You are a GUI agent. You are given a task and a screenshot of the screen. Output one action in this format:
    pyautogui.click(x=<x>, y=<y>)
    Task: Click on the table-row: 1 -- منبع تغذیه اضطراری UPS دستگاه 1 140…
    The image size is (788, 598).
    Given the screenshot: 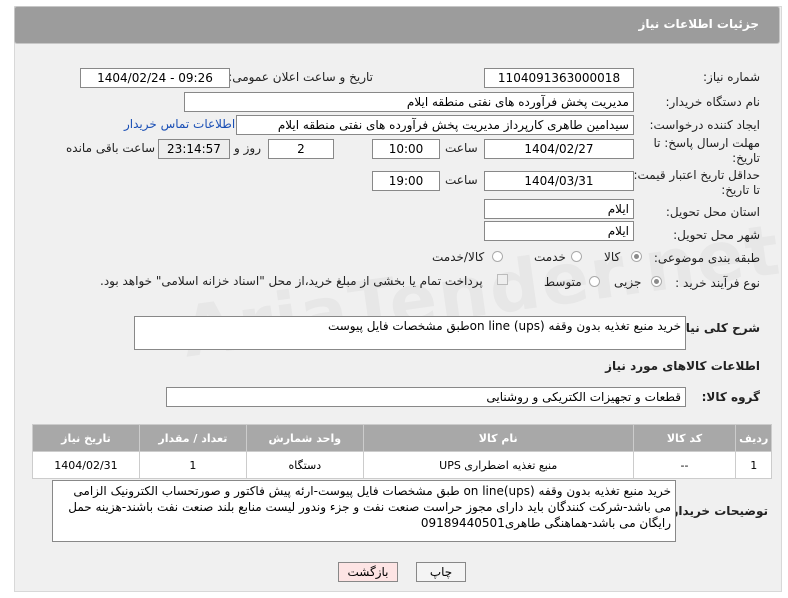 What is the action you would take?
    pyautogui.click(x=402, y=465)
    